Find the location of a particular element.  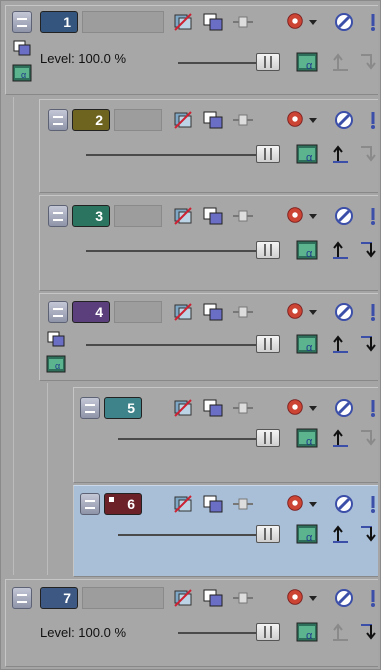

track-header-6: 6 α is located at coordinates (225, 531).